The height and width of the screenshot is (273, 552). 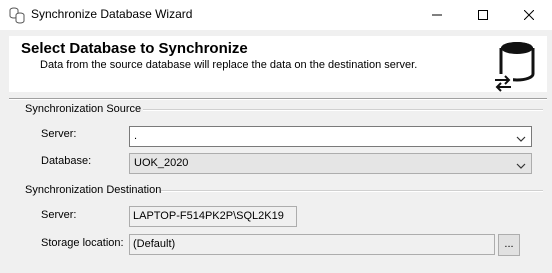 What do you see at coordinates (276, 15) in the screenshot?
I see `title-bar: Synchronize Database Wizard` at bounding box center [276, 15].